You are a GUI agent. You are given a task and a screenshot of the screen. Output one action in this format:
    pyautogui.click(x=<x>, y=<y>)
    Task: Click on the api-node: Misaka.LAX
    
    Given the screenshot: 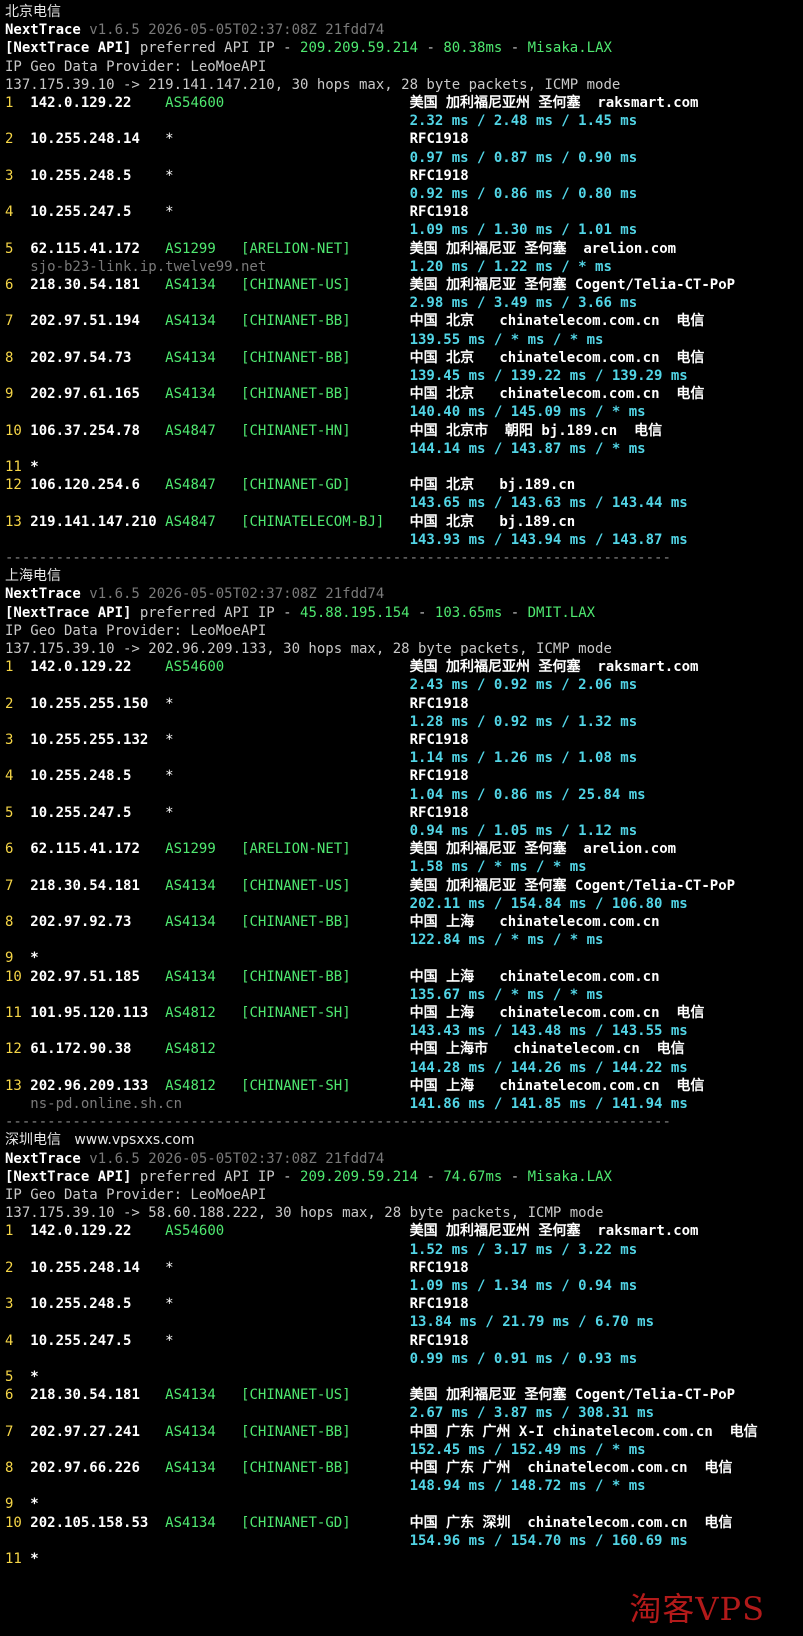 What is the action you would take?
    pyautogui.click(x=569, y=48)
    